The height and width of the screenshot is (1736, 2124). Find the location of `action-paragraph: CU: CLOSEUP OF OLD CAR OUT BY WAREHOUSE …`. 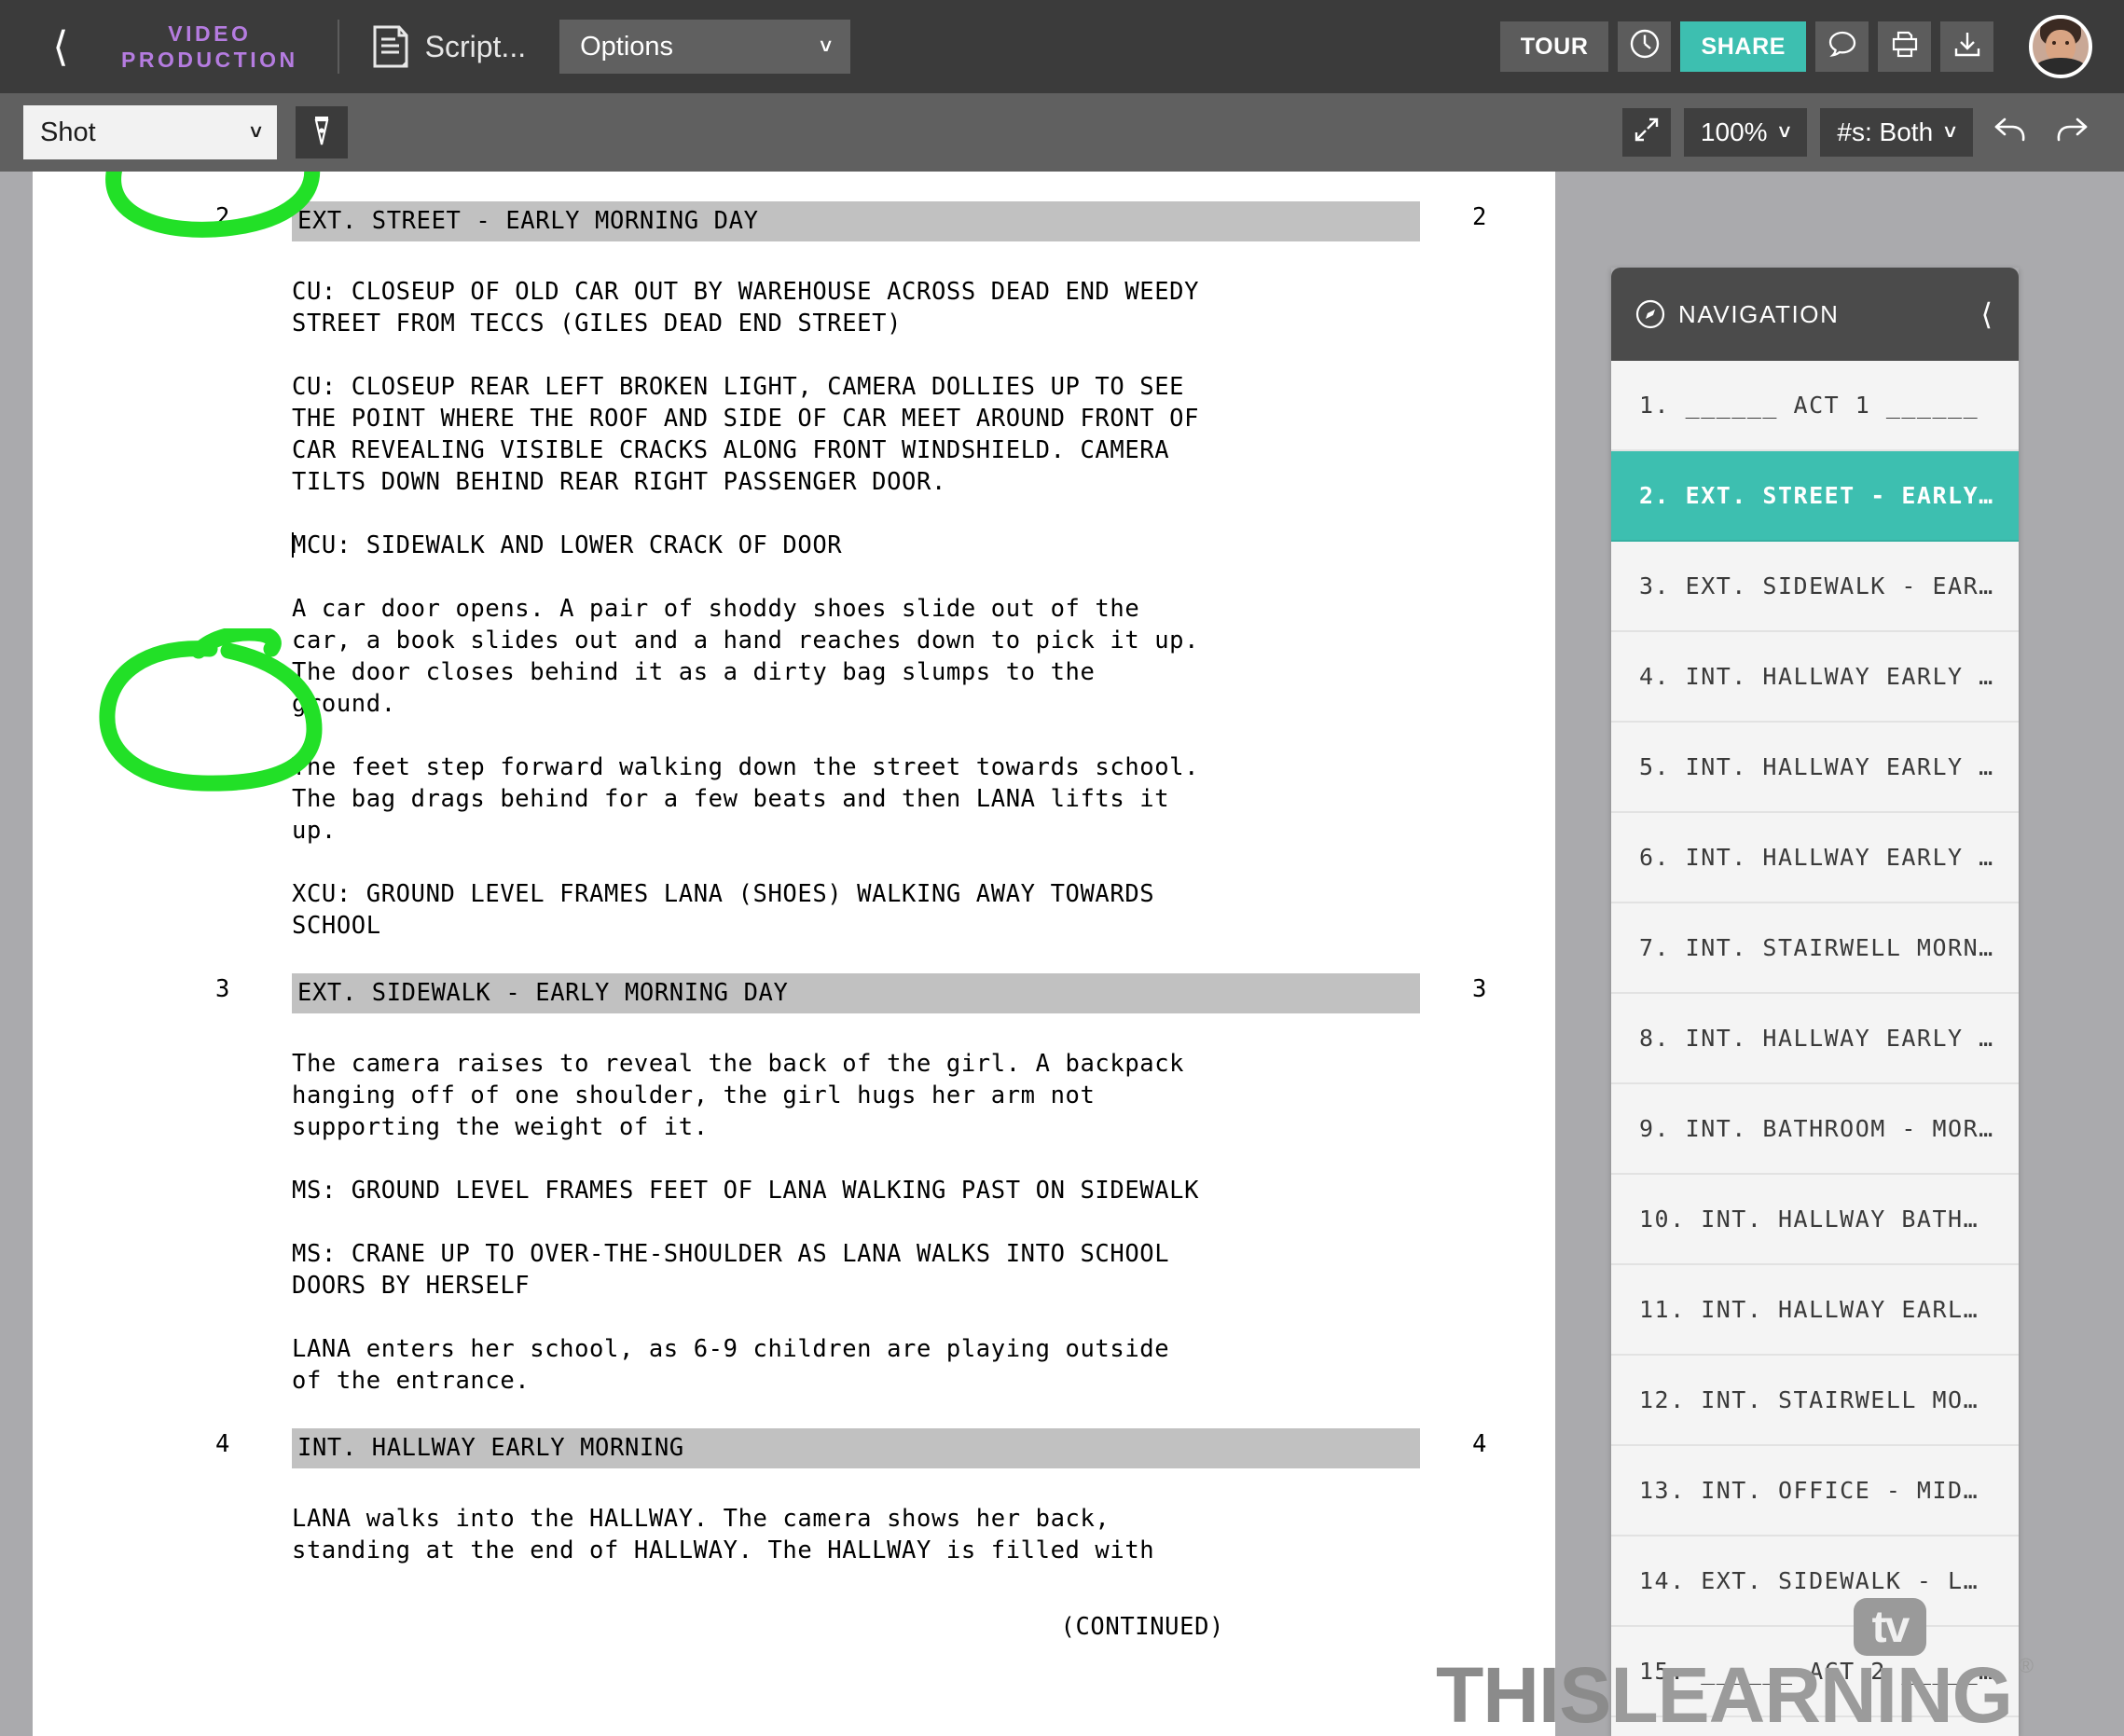

action-paragraph: CU: CLOSEUP OF OLD CAR OUT BY WAREHOUSE … is located at coordinates (842, 307).